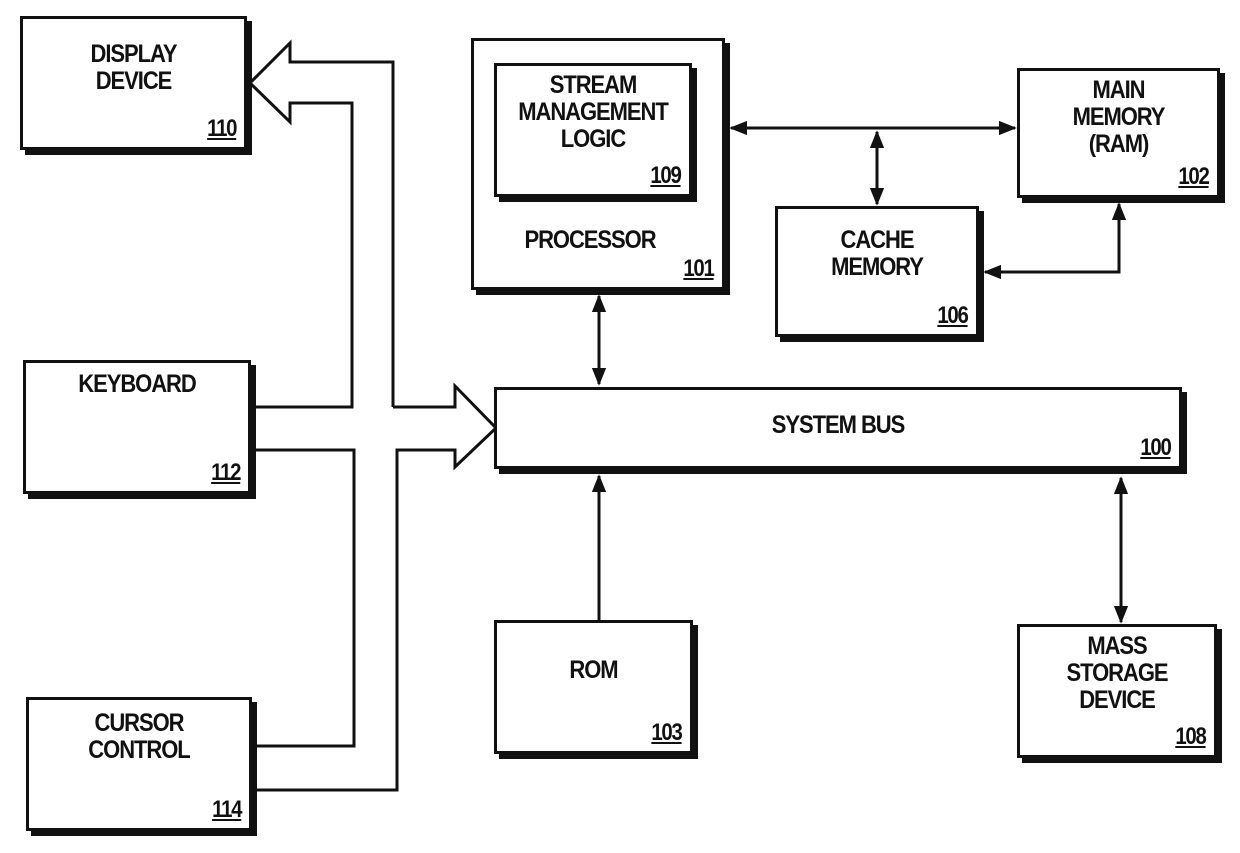 The width and height of the screenshot is (1240, 853). Describe the element at coordinates (593, 670) in the screenshot. I see `rom-label: ROM` at that location.